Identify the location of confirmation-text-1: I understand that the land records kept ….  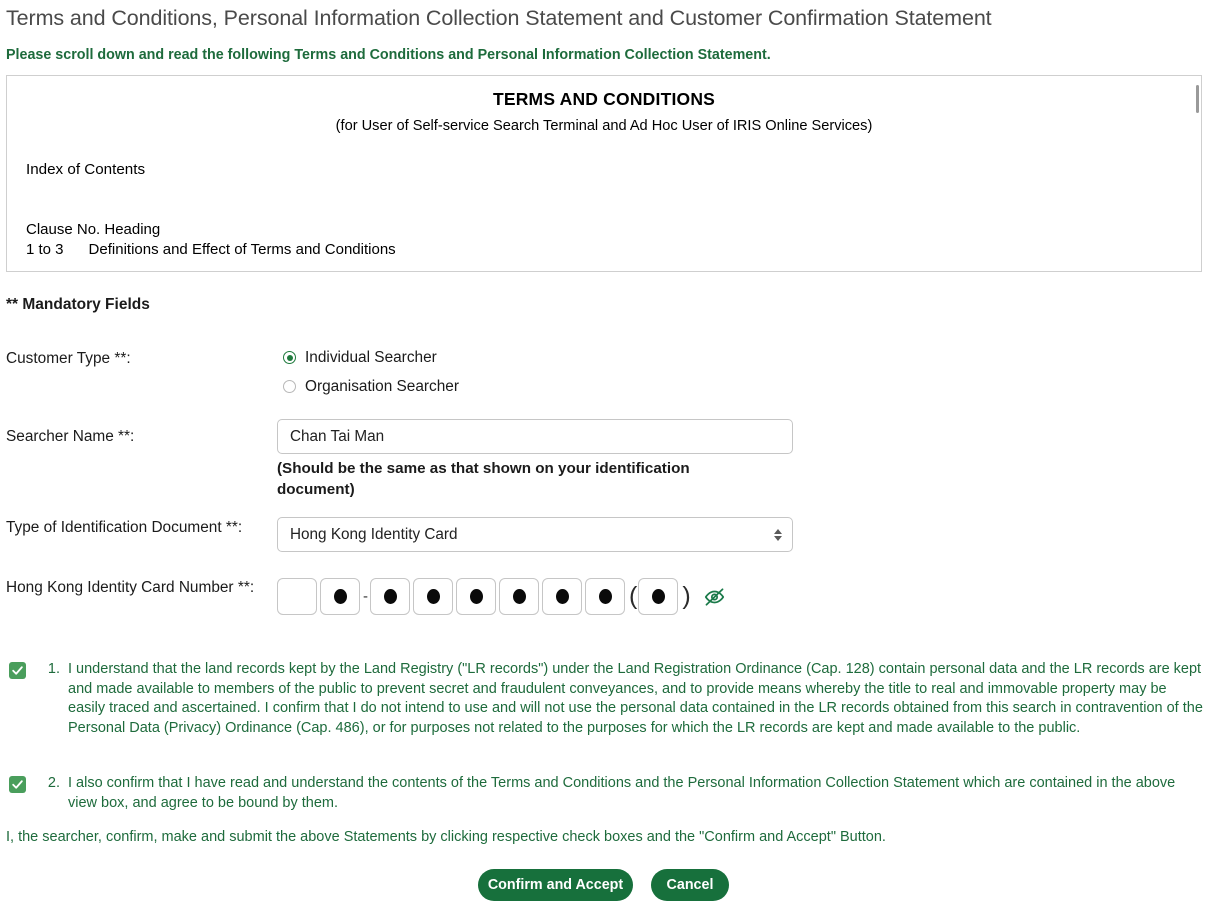
(635, 698).